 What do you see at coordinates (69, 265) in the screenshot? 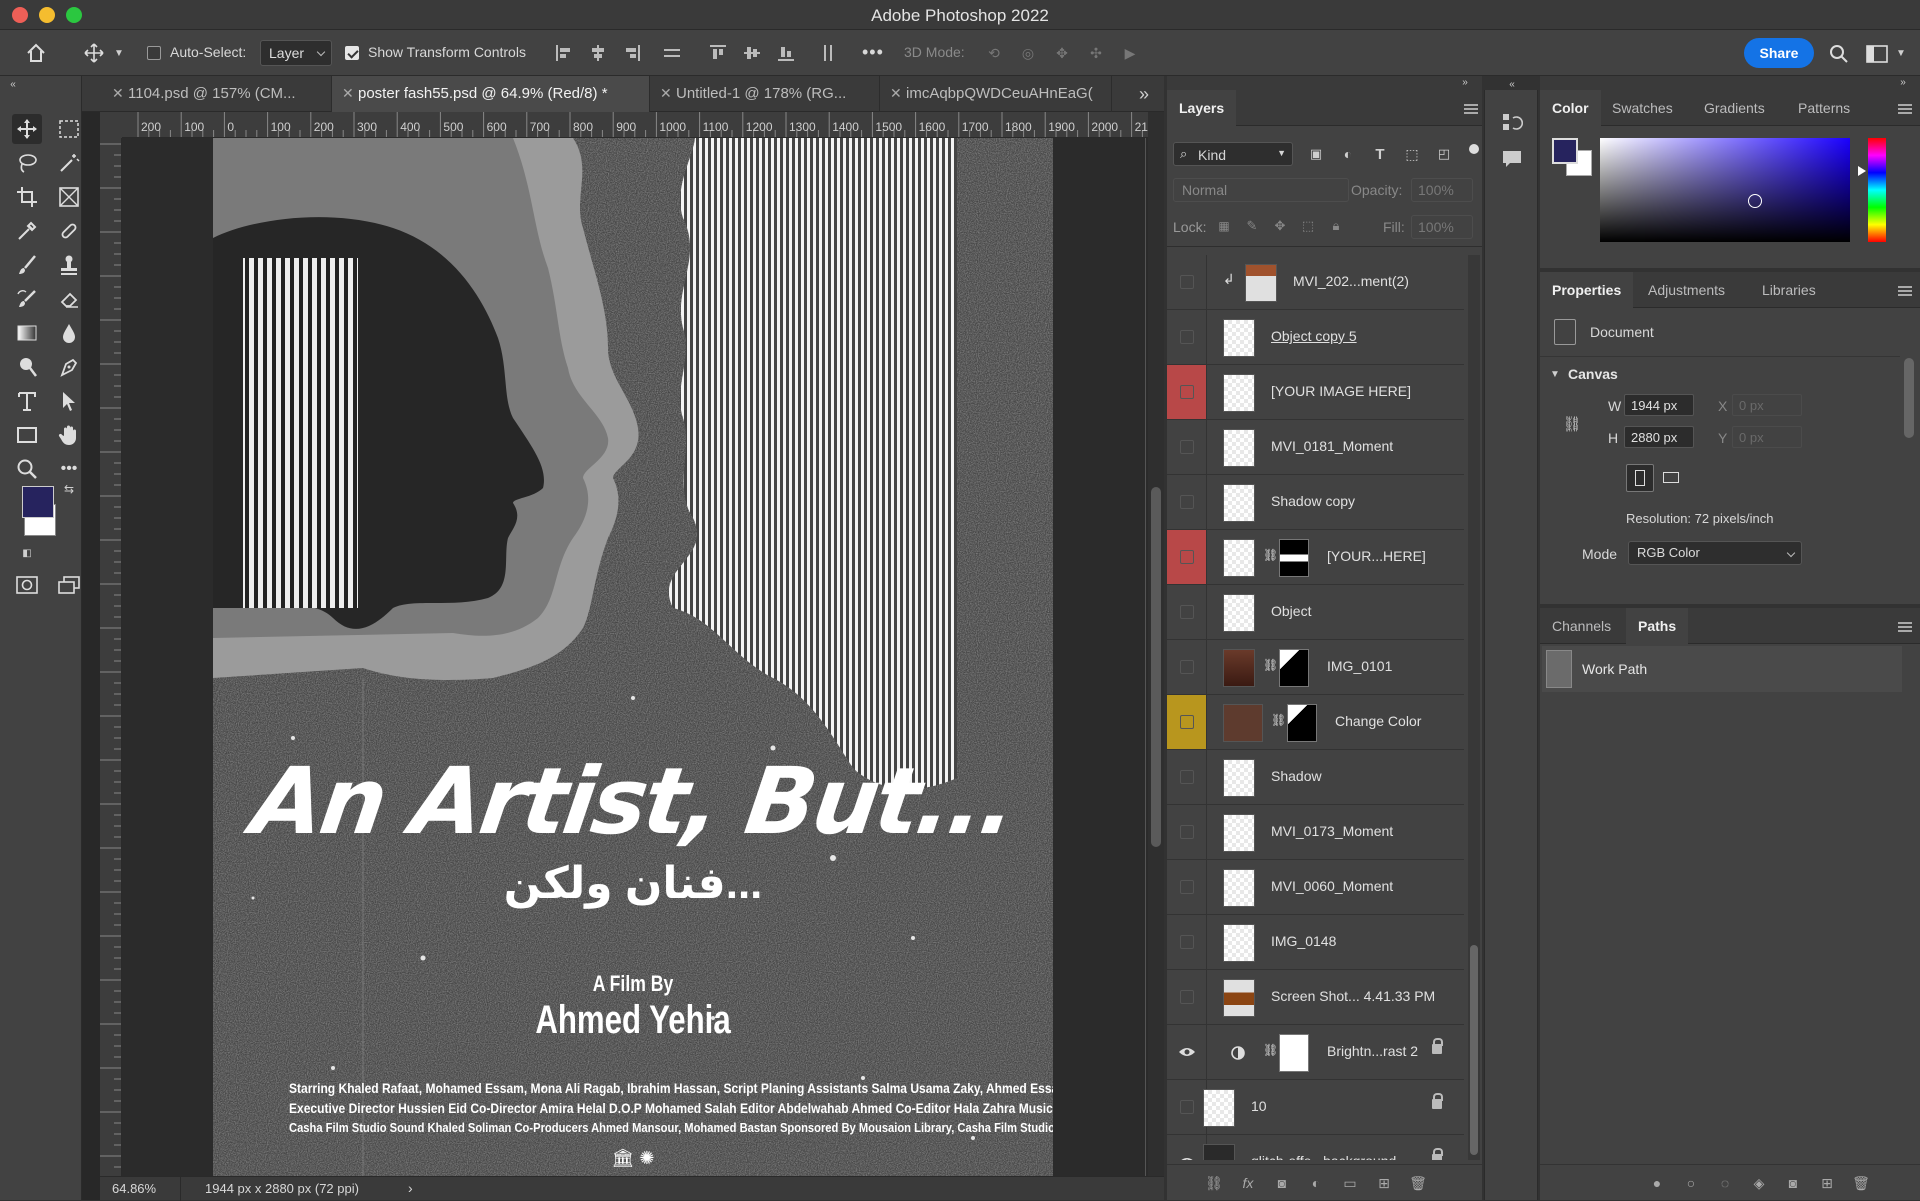
I see `stamp-tool-button` at bounding box center [69, 265].